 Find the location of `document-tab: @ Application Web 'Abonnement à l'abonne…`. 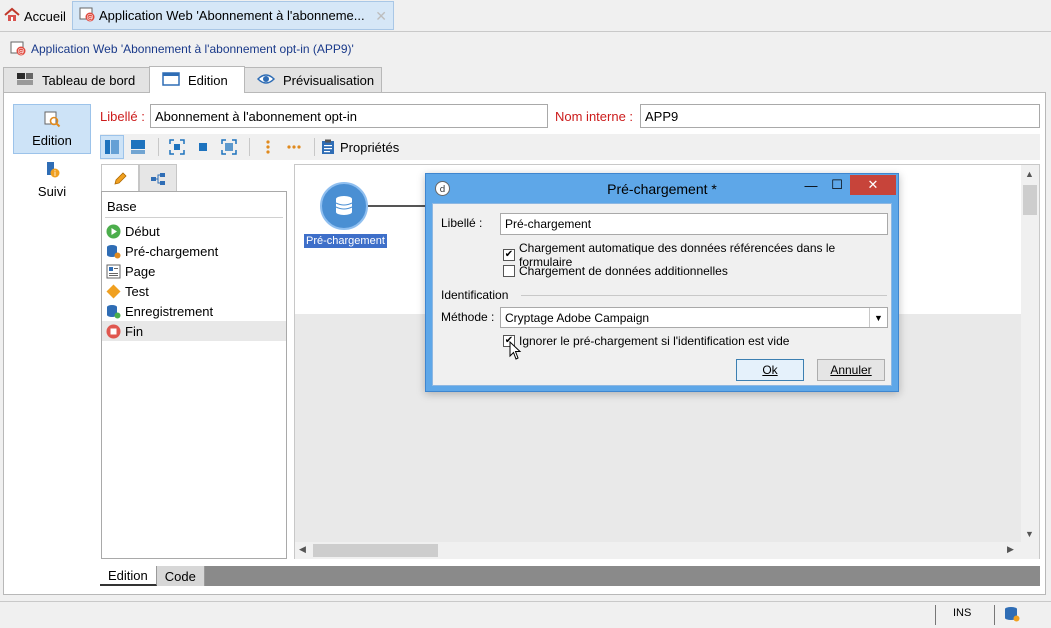

document-tab: @ Application Web 'Abonnement à l'abonne… is located at coordinates (233, 15).